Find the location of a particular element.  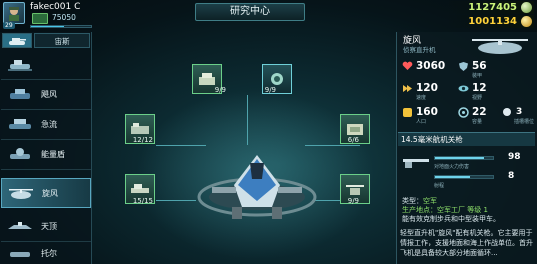

unit-name: 能量盾 is located at coordinates (53, 154).